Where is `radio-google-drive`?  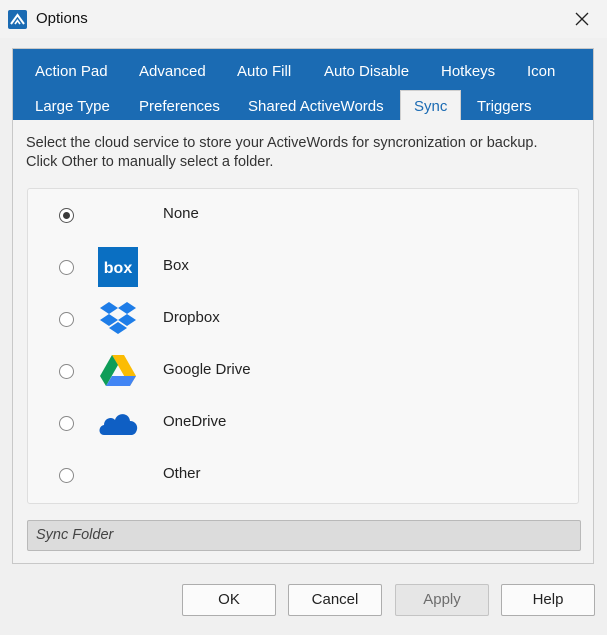 radio-google-drive is located at coordinates (66, 371).